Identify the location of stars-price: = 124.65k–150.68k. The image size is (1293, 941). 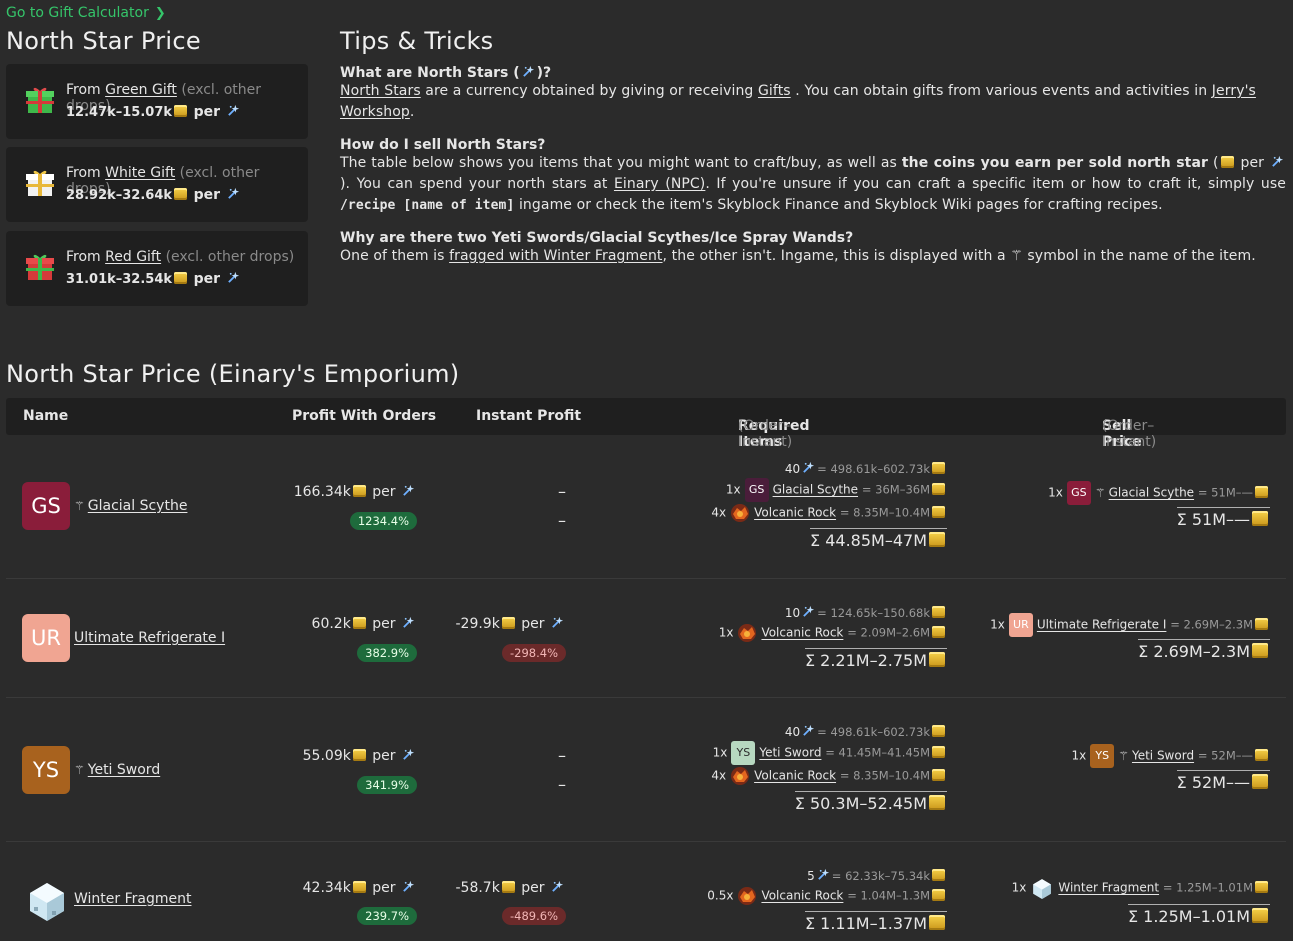
(873, 613).